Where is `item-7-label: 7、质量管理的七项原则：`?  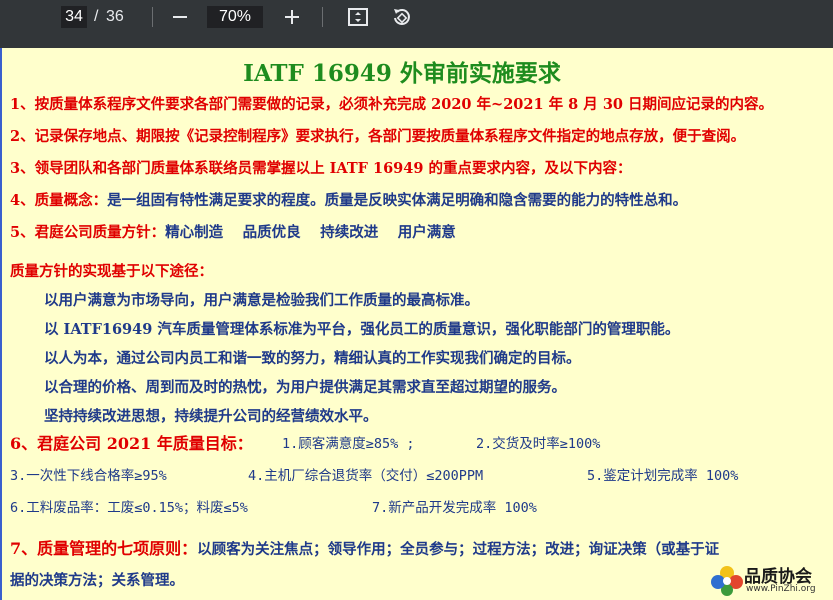 item-7-label: 7、质量管理的七项原则： is located at coordinates (104, 548).